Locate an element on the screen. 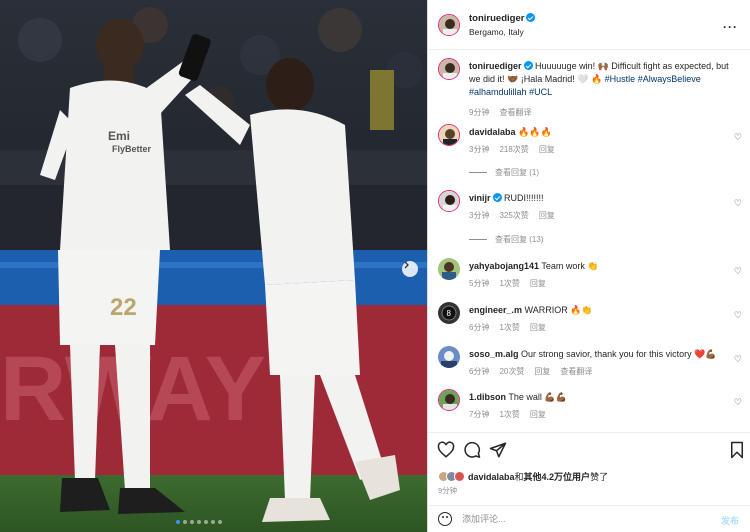 This screenshot has height=532, width=750. author-username-row: toniruediger is located at coordinates (502, 18).